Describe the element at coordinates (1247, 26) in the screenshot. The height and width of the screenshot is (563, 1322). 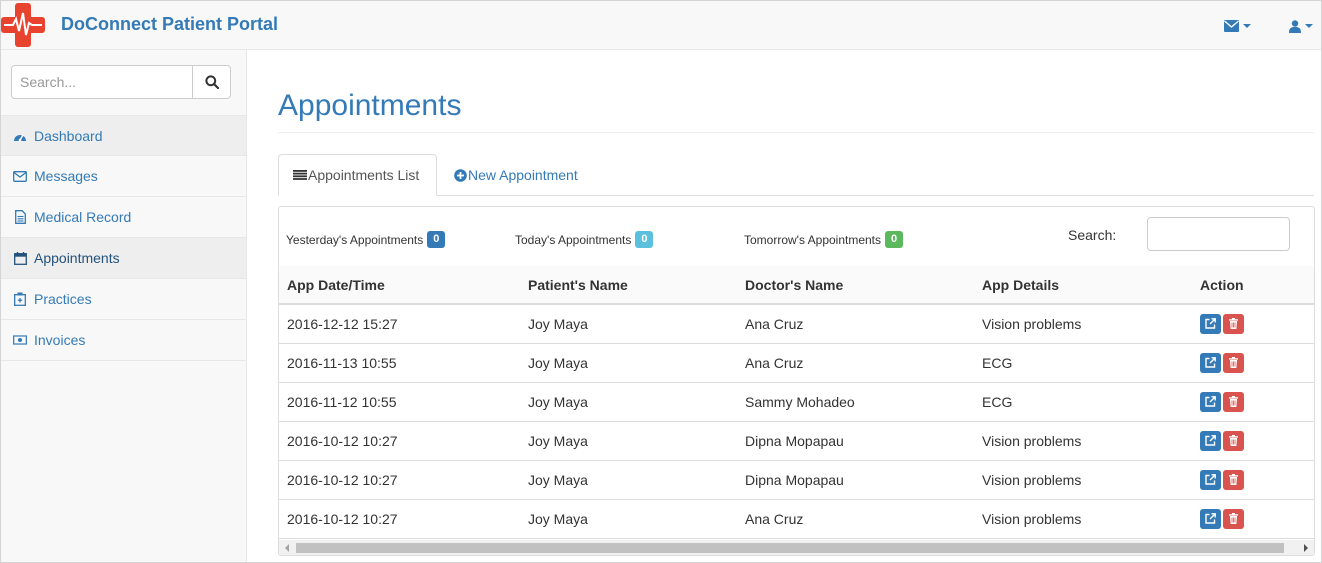
I see `chevron-down-icon` at that location.